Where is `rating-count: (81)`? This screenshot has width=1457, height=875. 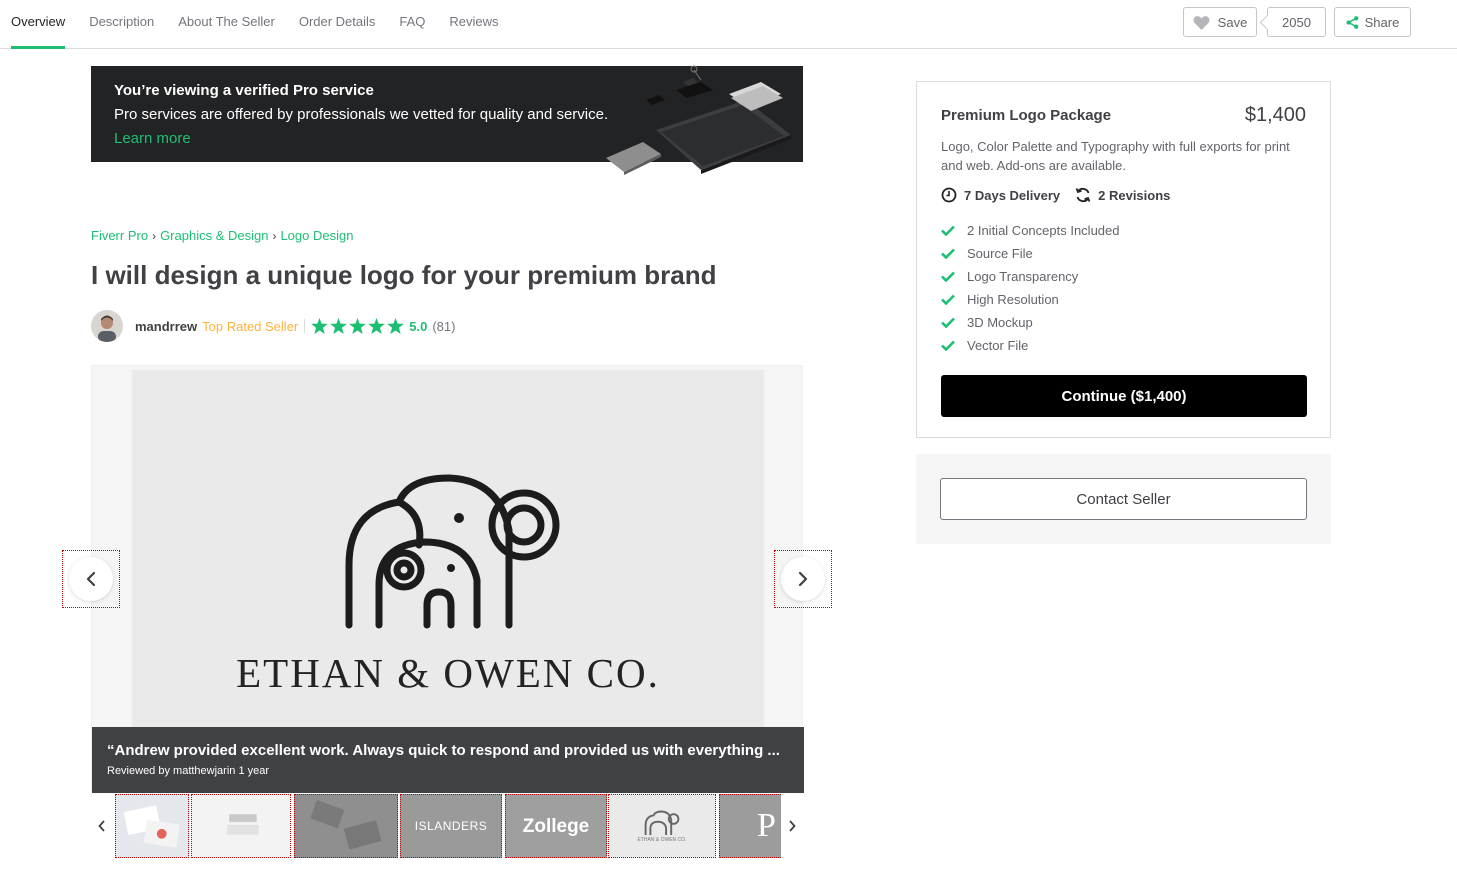 rating-count: (81) is located at coordinates (443, 326).